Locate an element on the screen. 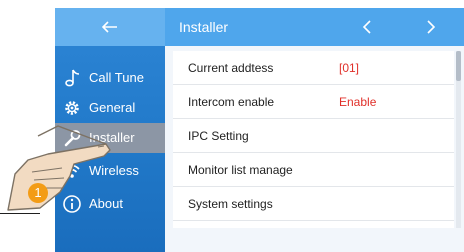  setting-row-intercom-enable: Intercom enable Enable is located at coordinates (313, 102).